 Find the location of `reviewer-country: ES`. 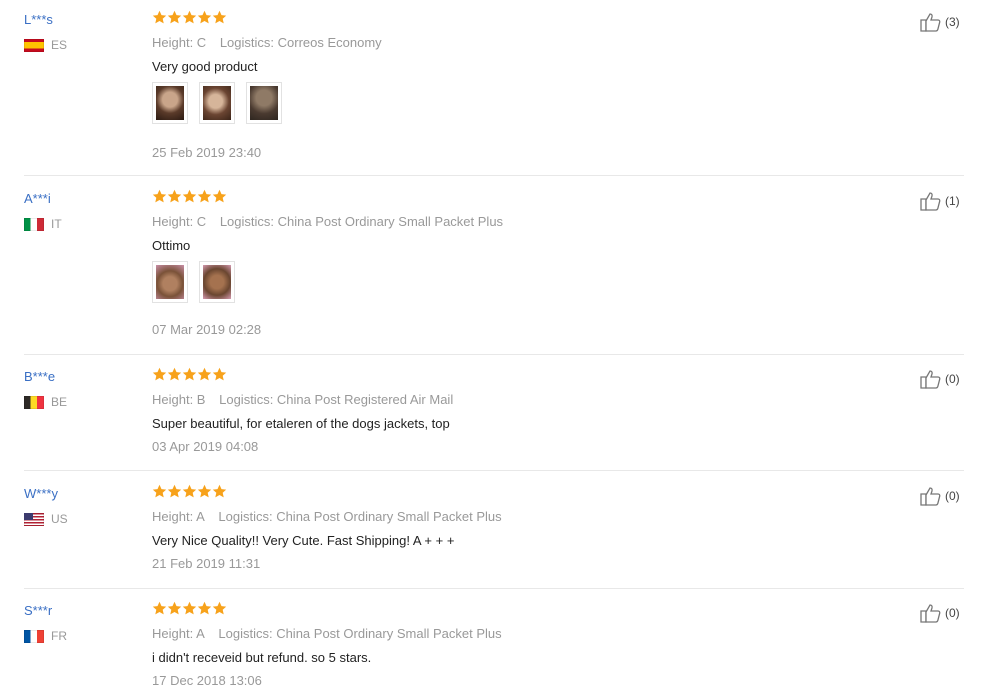

reviewer-country: ES is located at coordinates (45, 45).